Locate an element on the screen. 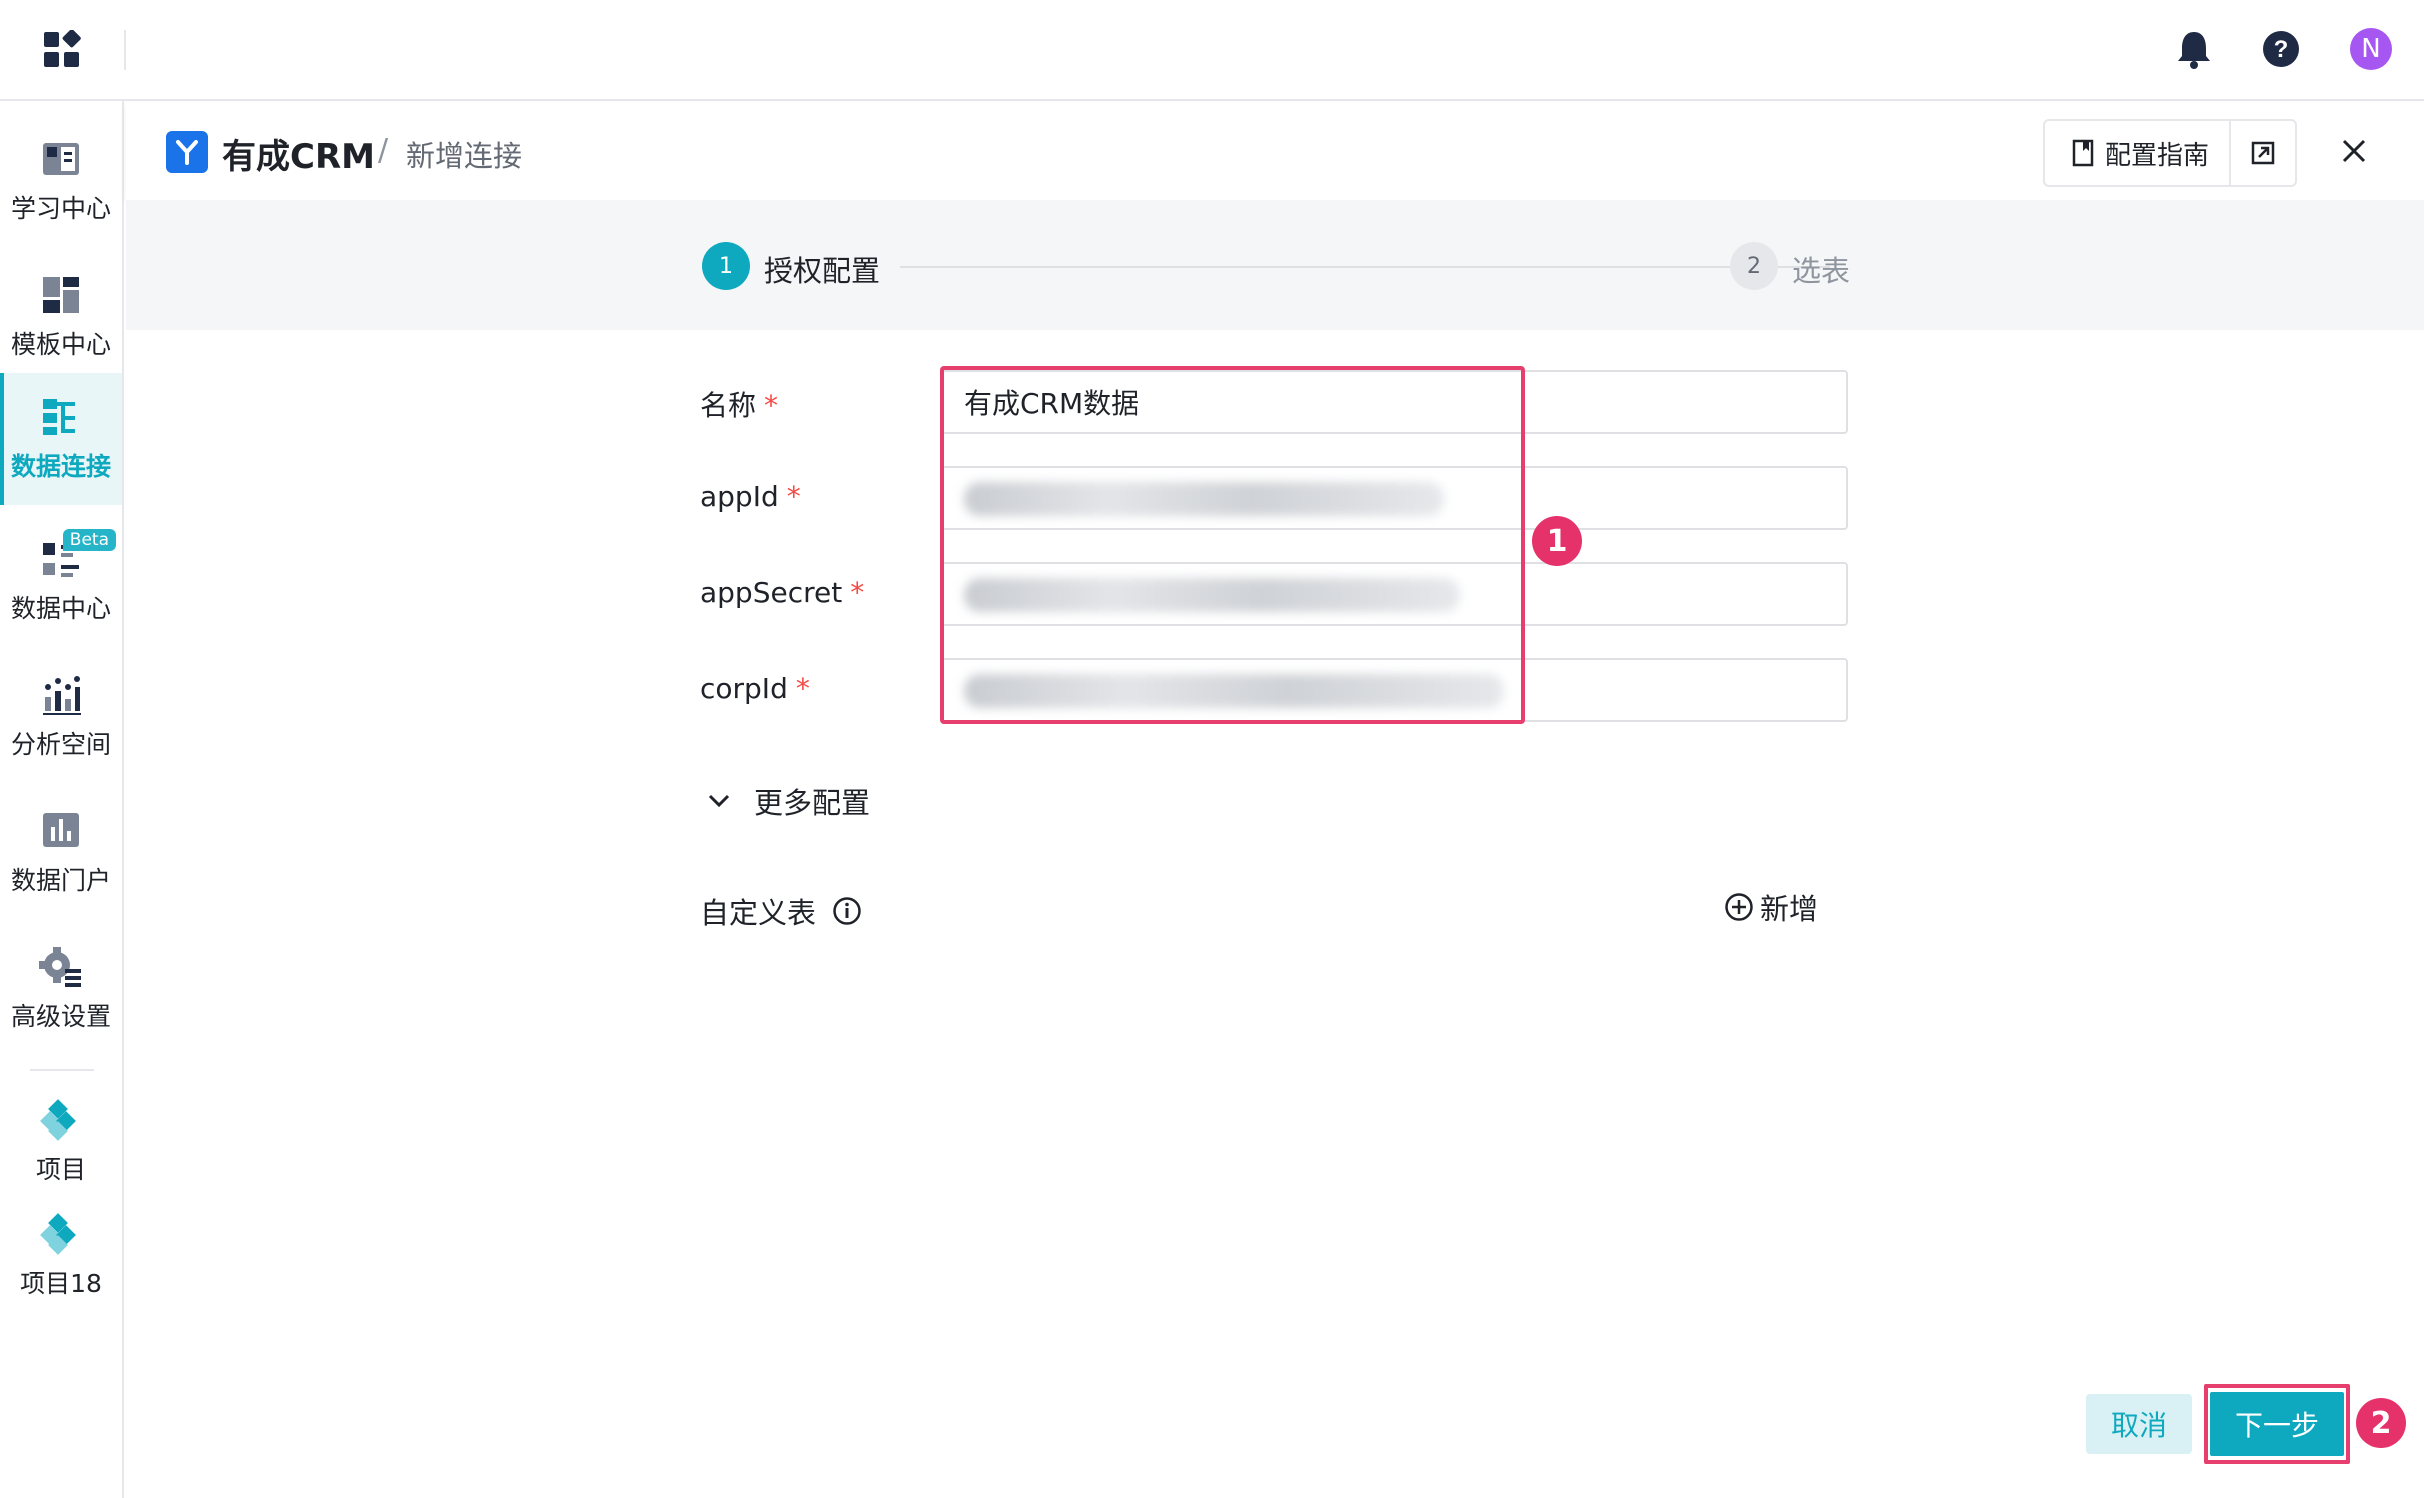 The height and width of the screenshot is (1498, 2424). info-icon is located at coordinates (847, 911).